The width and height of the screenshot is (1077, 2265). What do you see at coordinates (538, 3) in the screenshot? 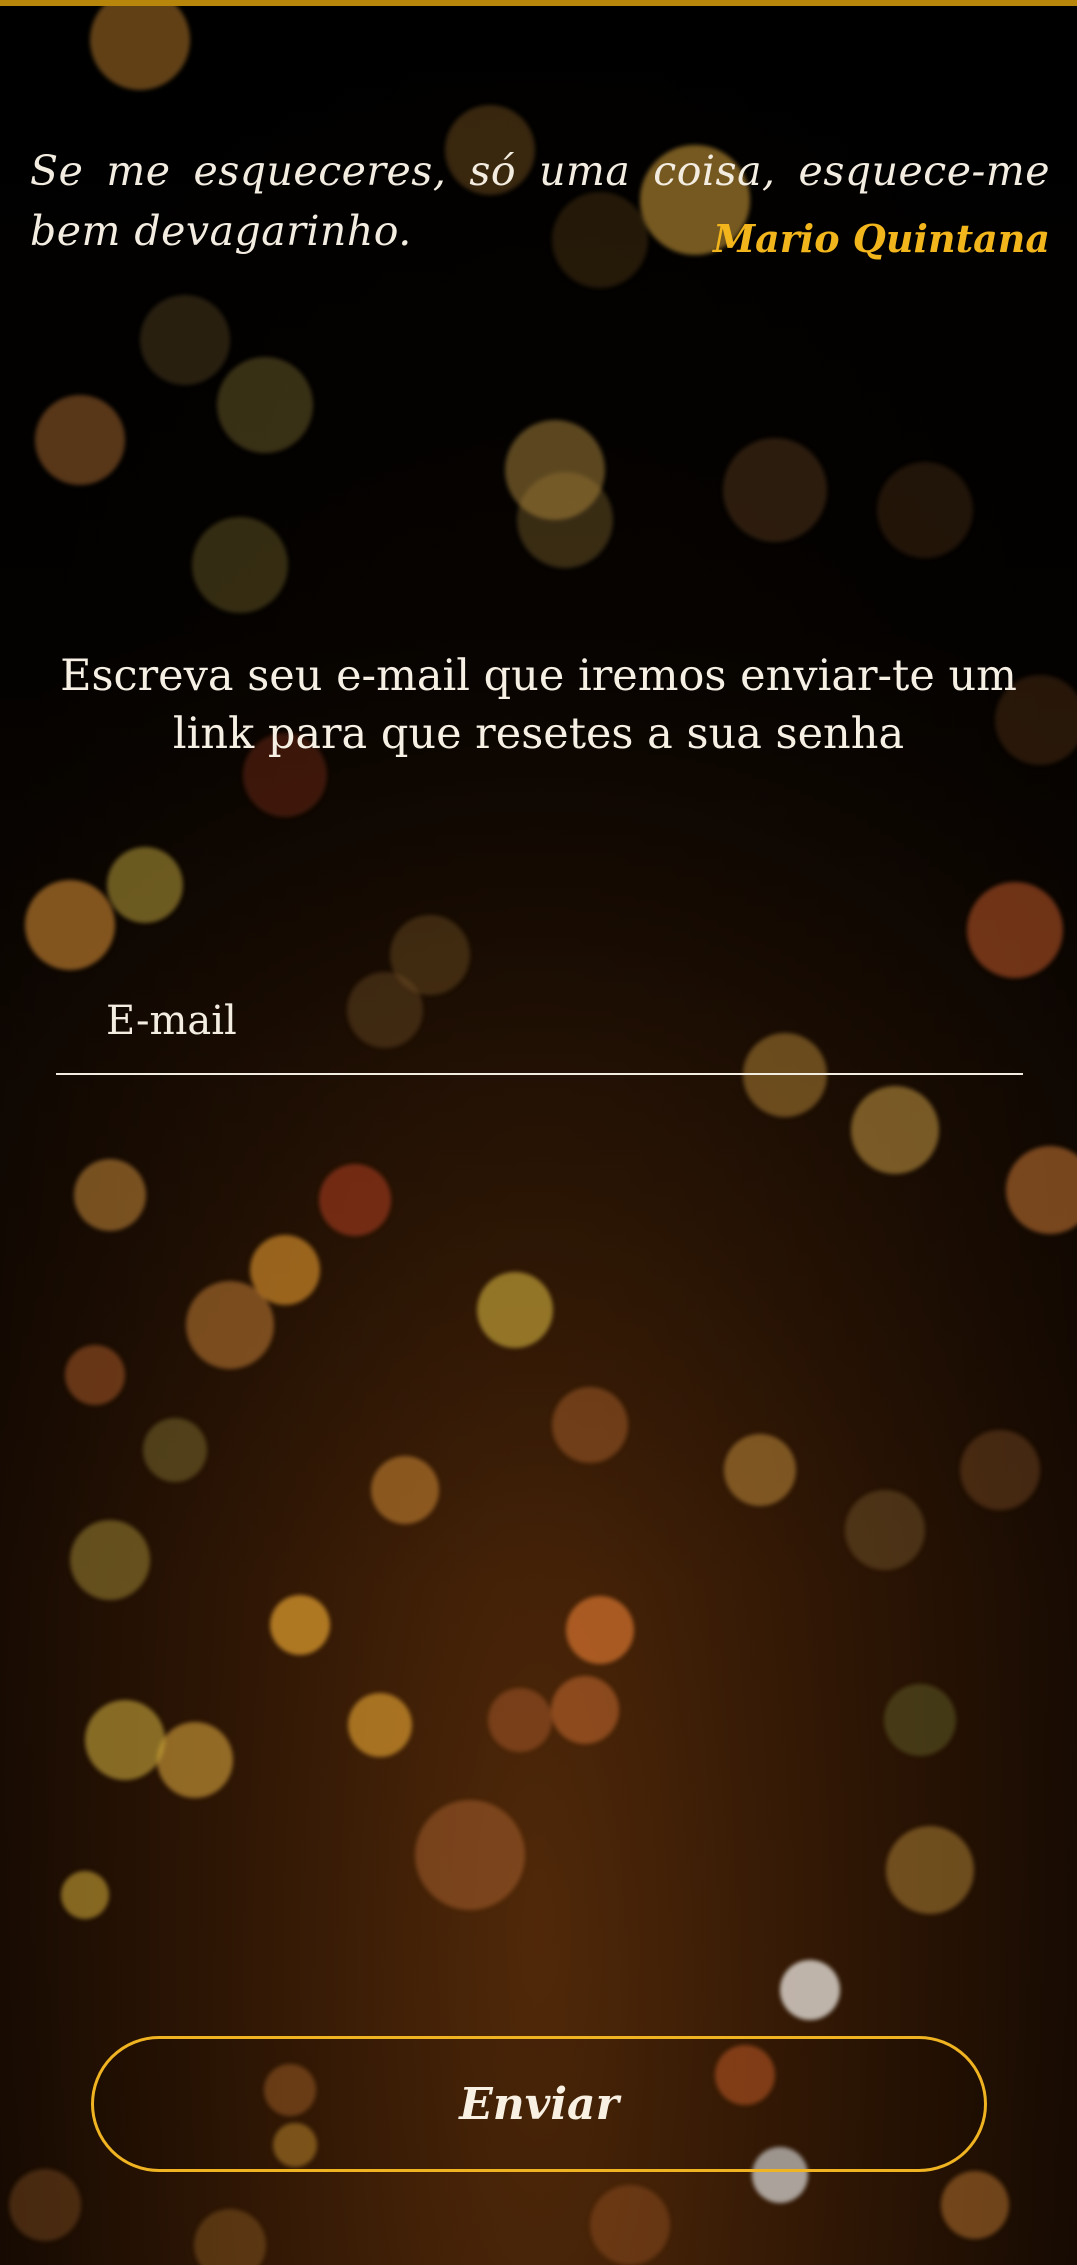
I see `top-accent-strip` at bounding box center [538, 3].